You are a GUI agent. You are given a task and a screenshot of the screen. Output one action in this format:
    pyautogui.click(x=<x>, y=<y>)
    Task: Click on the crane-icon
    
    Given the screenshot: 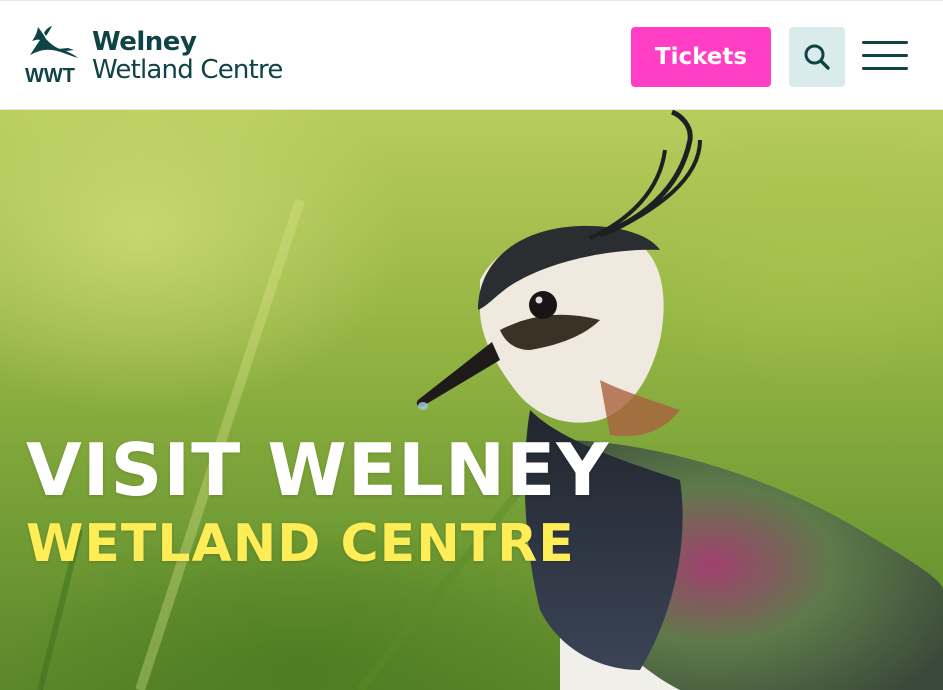 What is the action you would take?
    pyautogui.click(x=54, y=42)
    